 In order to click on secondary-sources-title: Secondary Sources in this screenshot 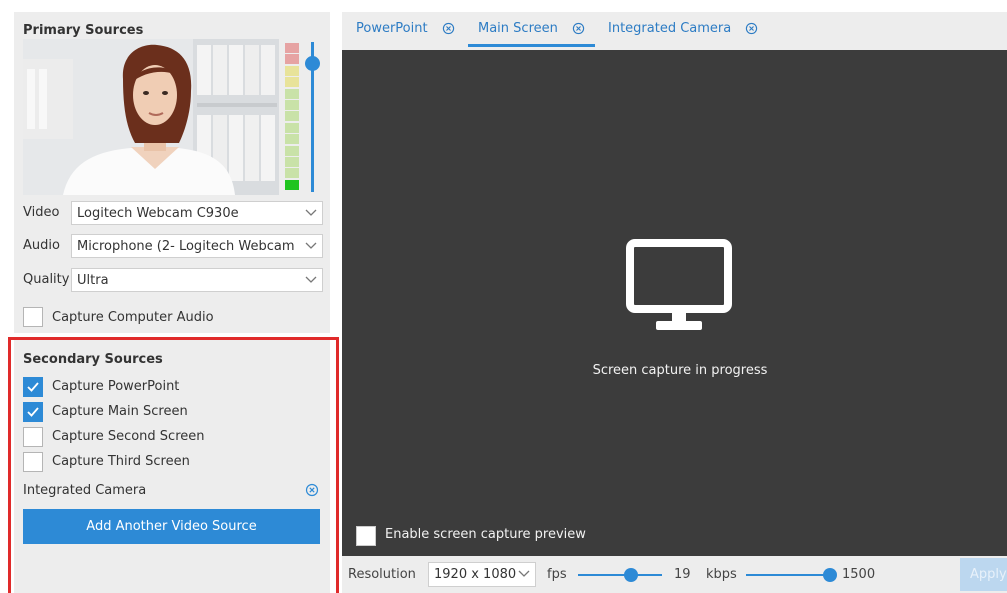, I will do `click(93, 359)`.